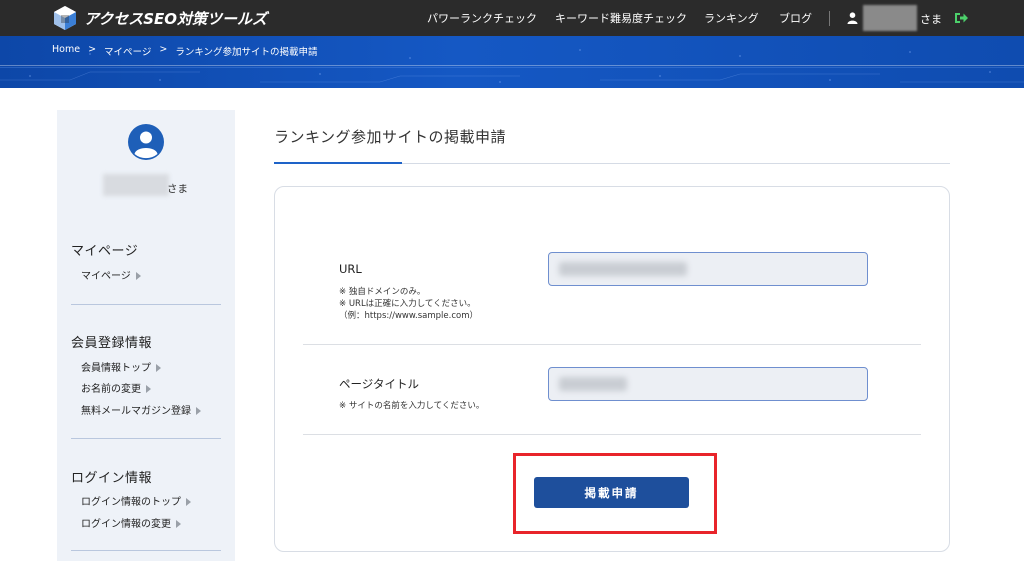 This screenshot has width=1024, height=561. I want to click on sidebar-heading-login-info: ログイン情報, so click(112, 478).